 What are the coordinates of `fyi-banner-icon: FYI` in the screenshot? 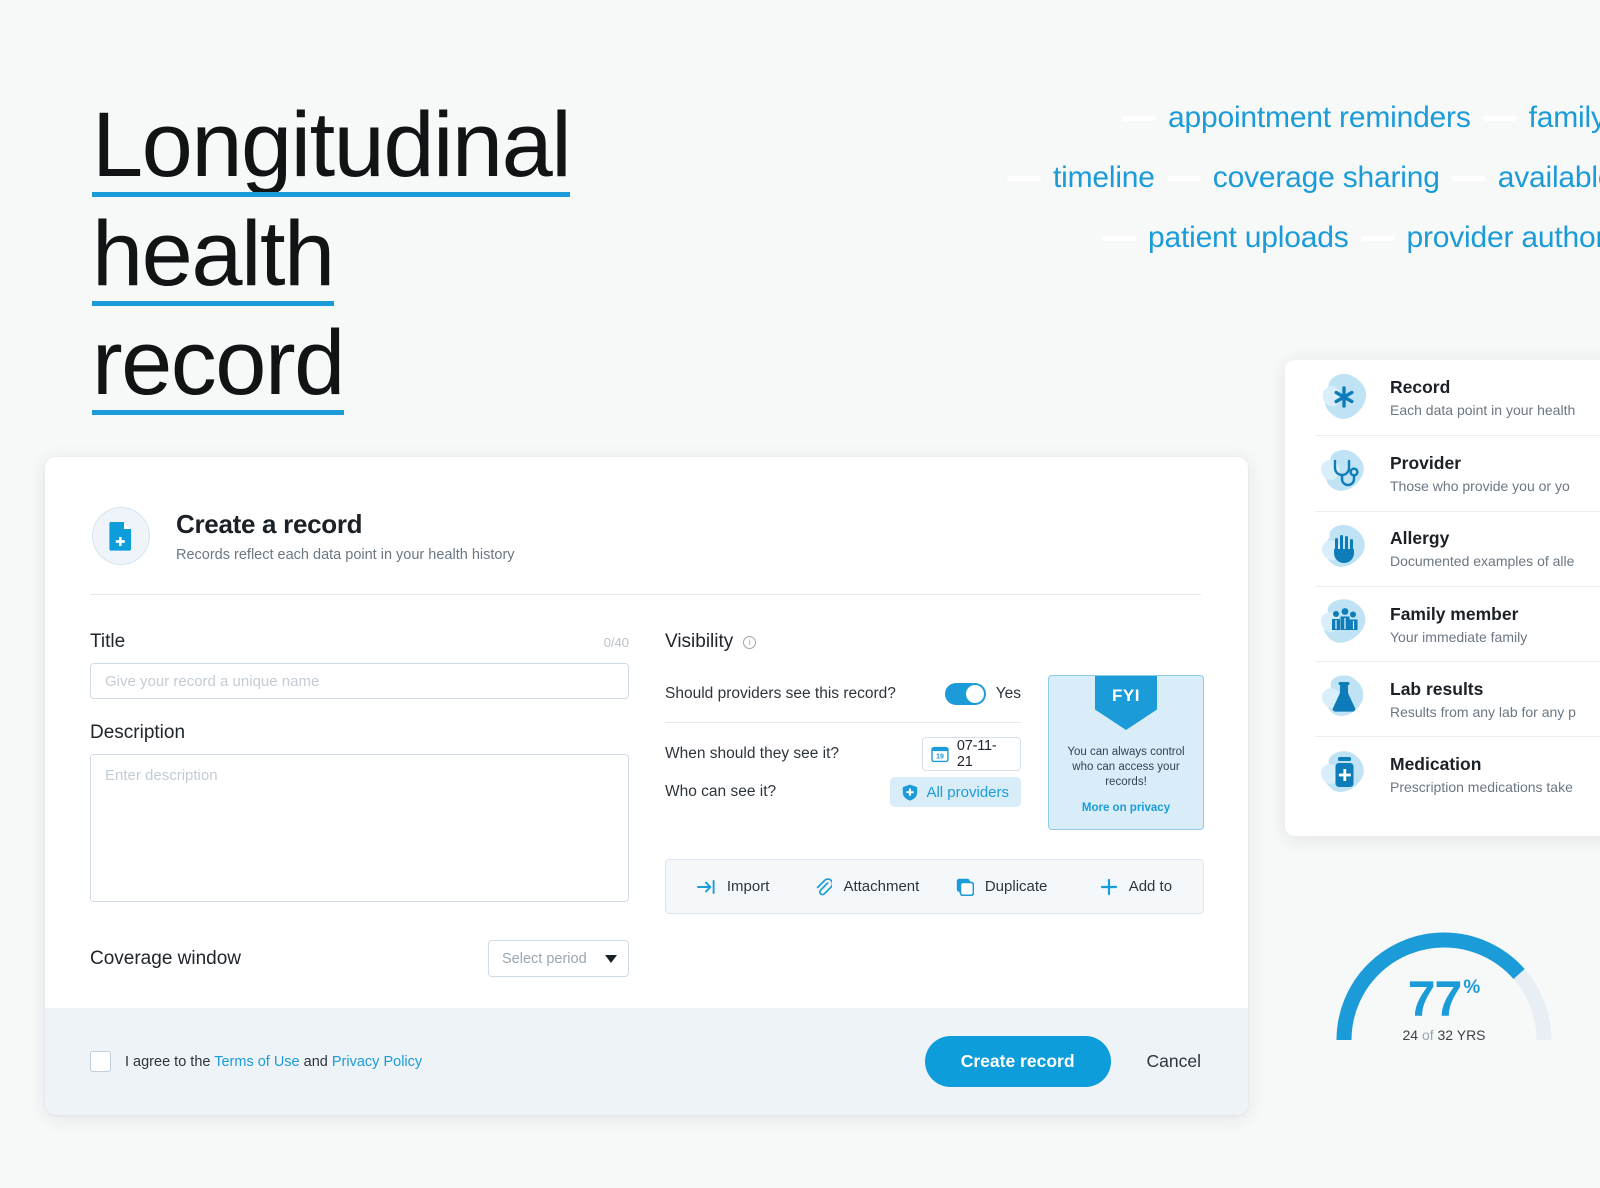 It's located at (1126, 703).